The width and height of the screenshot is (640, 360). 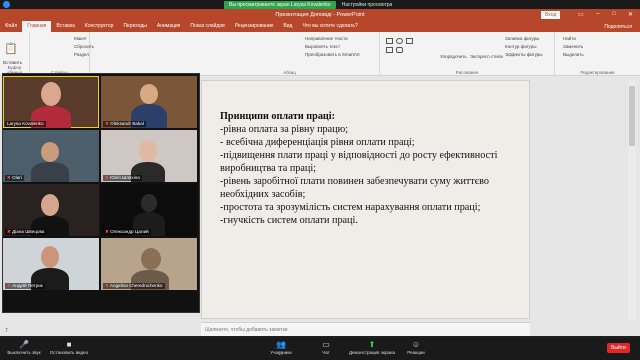 What do you see at coordinates (630, 14) in the screenshot?
I see `close-icon: ✕` at bounding box center [630, 14].